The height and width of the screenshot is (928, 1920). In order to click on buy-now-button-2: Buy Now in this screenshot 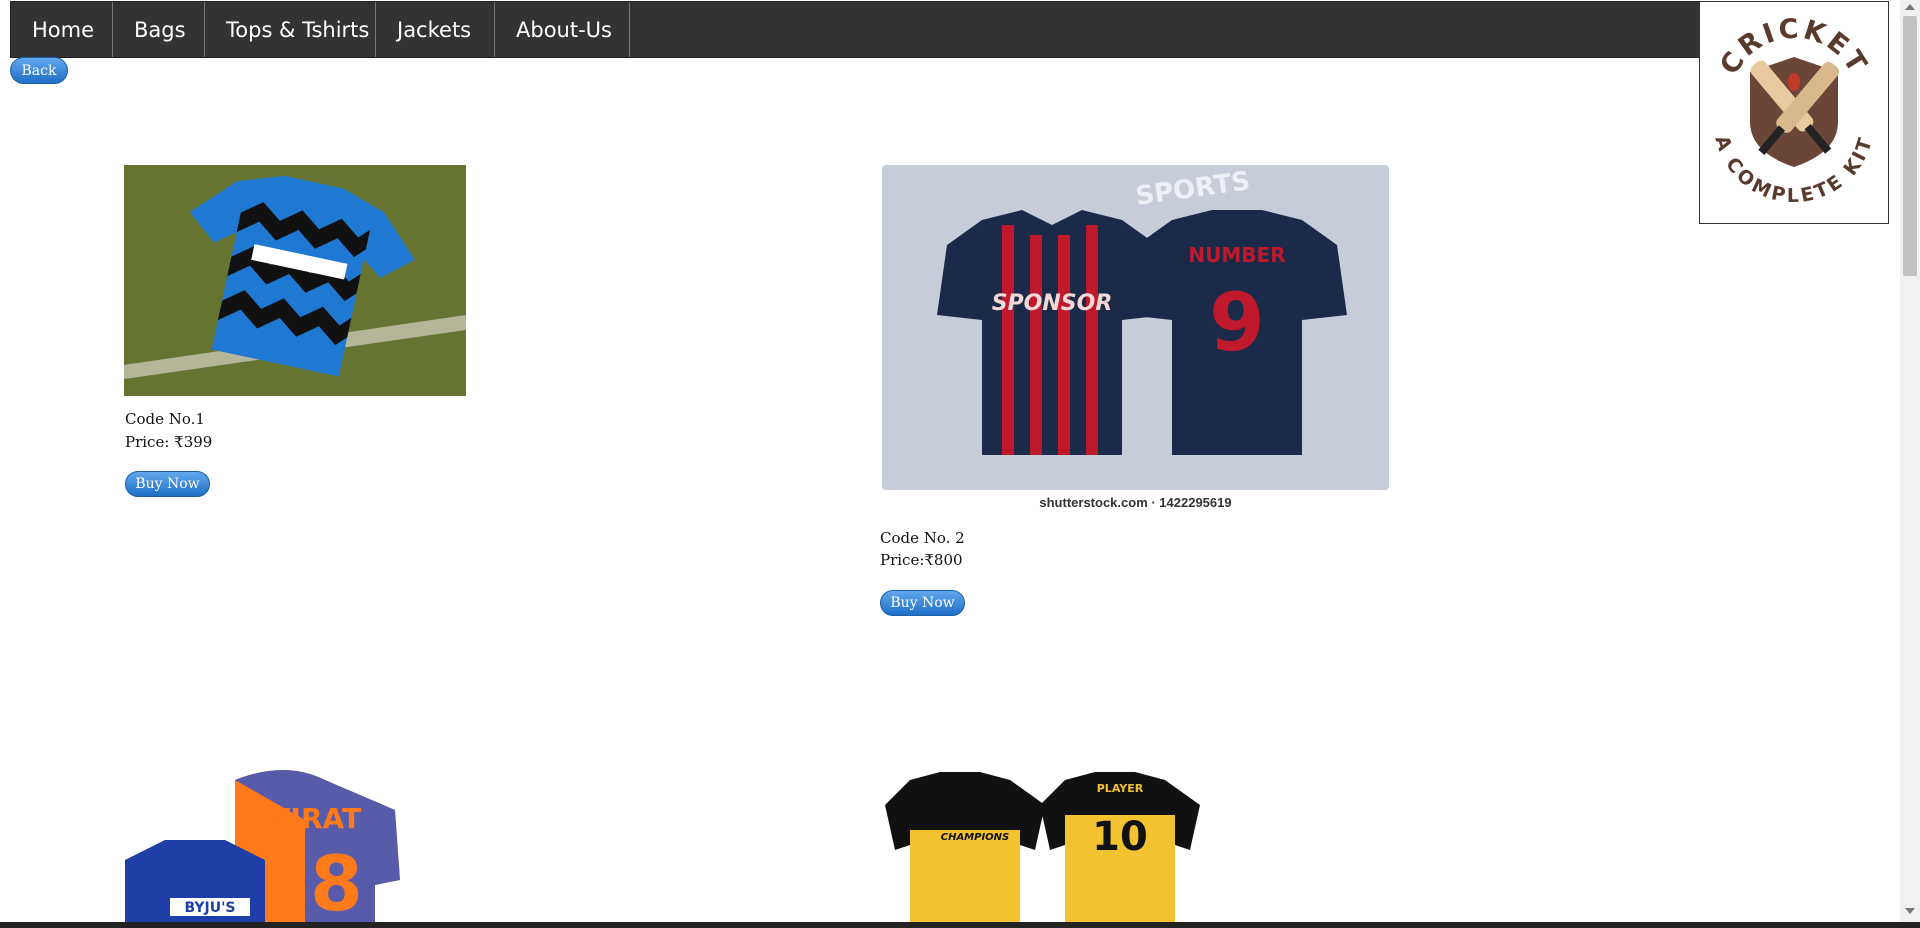, I will do `click(922, 603)`.